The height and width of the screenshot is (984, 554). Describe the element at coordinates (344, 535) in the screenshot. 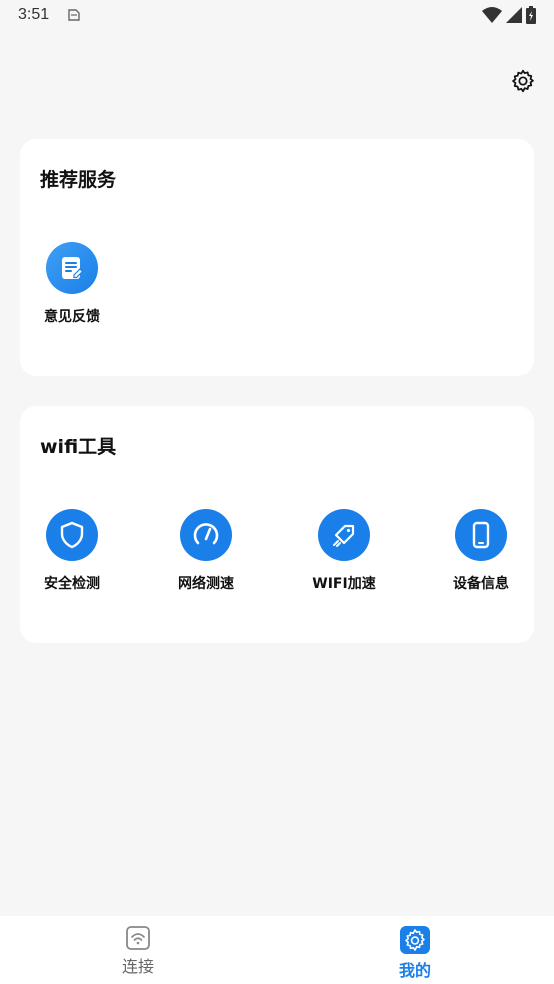

I see `rocket-tag-icon` at that location.